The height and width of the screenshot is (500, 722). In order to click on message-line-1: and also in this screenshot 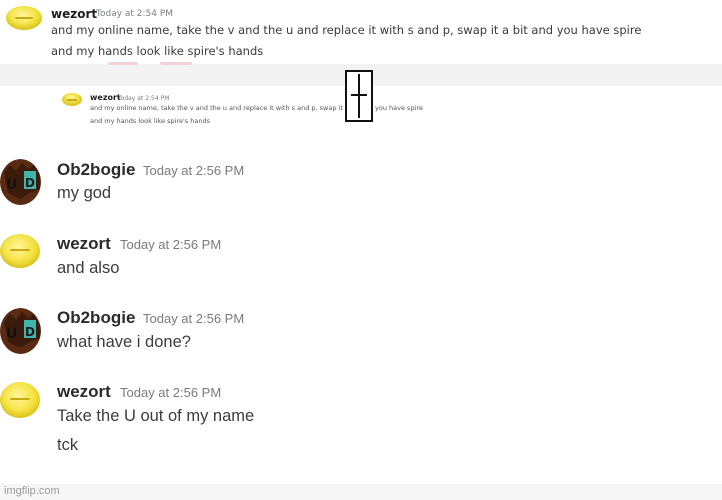, I will do `click(88, 268)`.